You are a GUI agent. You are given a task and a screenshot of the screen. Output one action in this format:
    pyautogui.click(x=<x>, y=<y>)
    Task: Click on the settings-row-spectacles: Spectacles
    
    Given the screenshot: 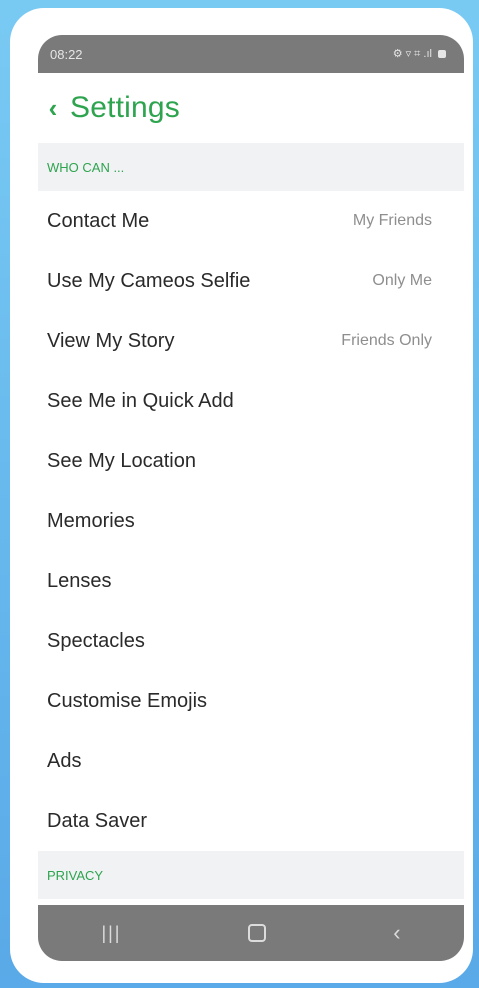 What is the action you would take?
    pyautogui.click(x=251, y=641)
    